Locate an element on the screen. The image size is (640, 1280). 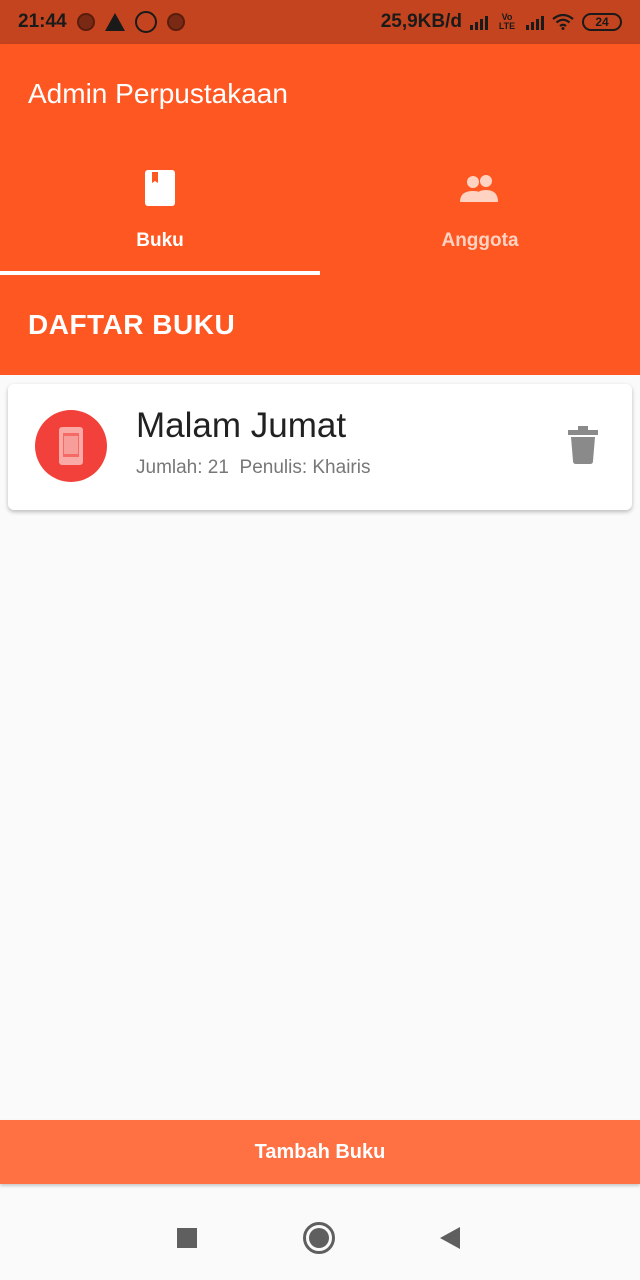
section-header: DAFTAR BUKU is located at coordinates (320, 325).